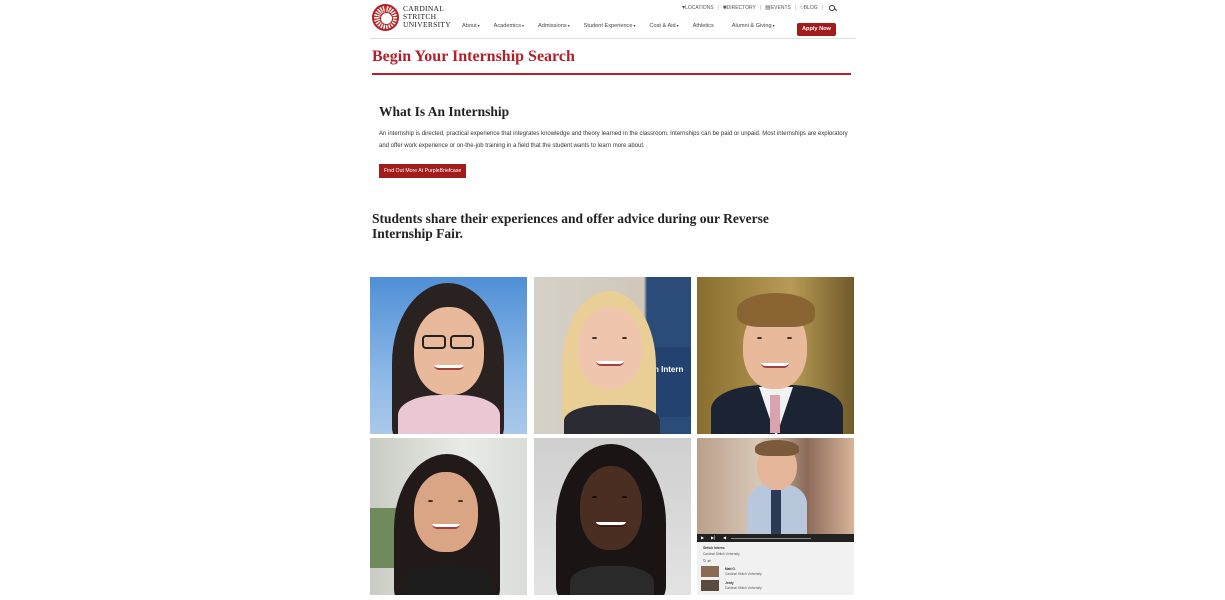 This screenshot has height=600, width=1225. Describe the element at coordinates (610, 26) in the screenshot. I see `nav-item-student-experience: Student Experience▾` at that location.